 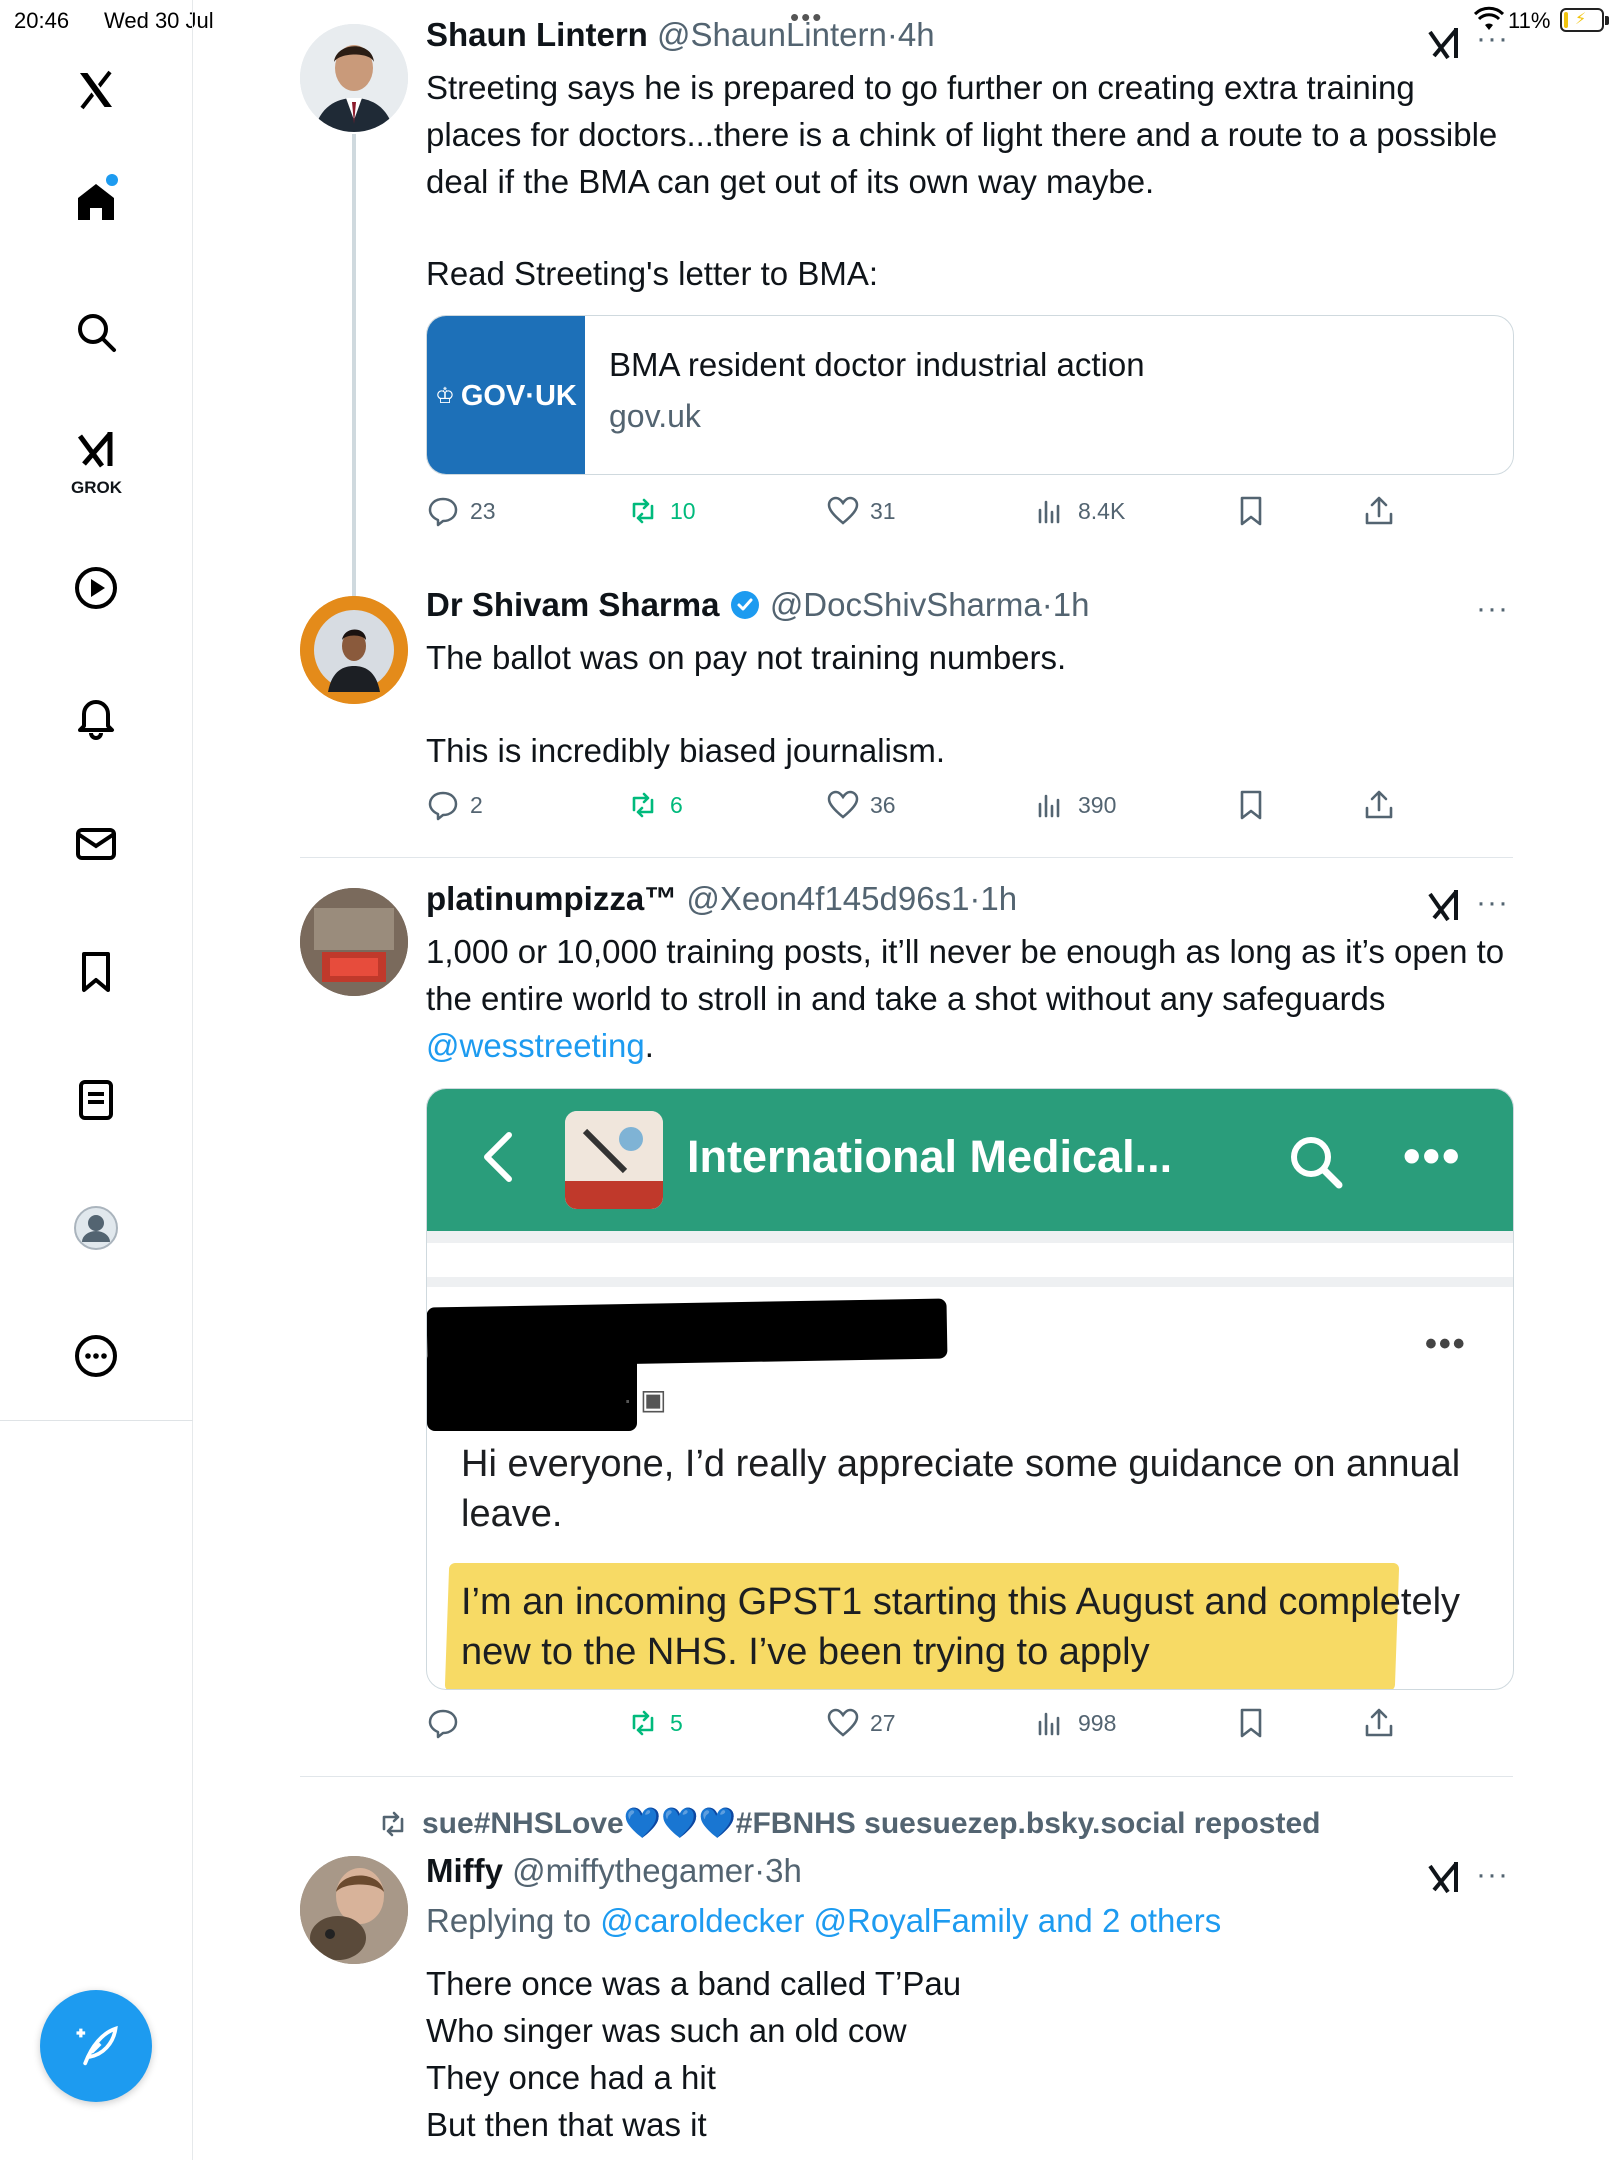 I want to click on repost-count: 5, so click(x=676, y=1722).